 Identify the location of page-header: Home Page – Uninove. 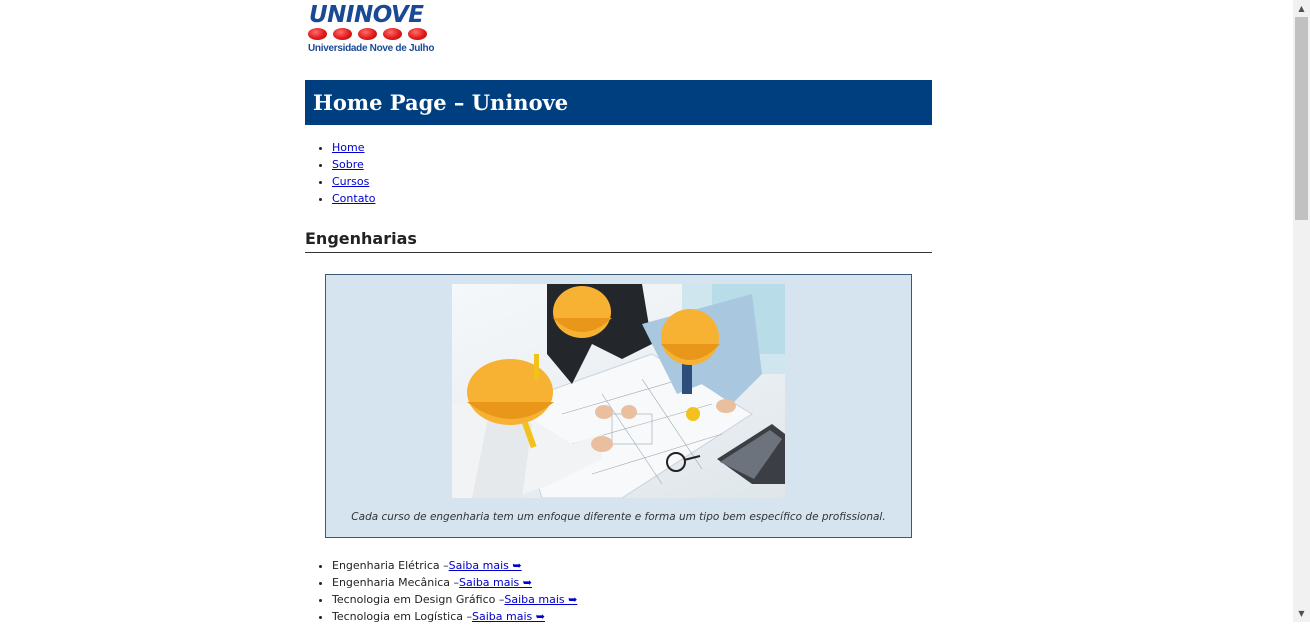
(618, 102).